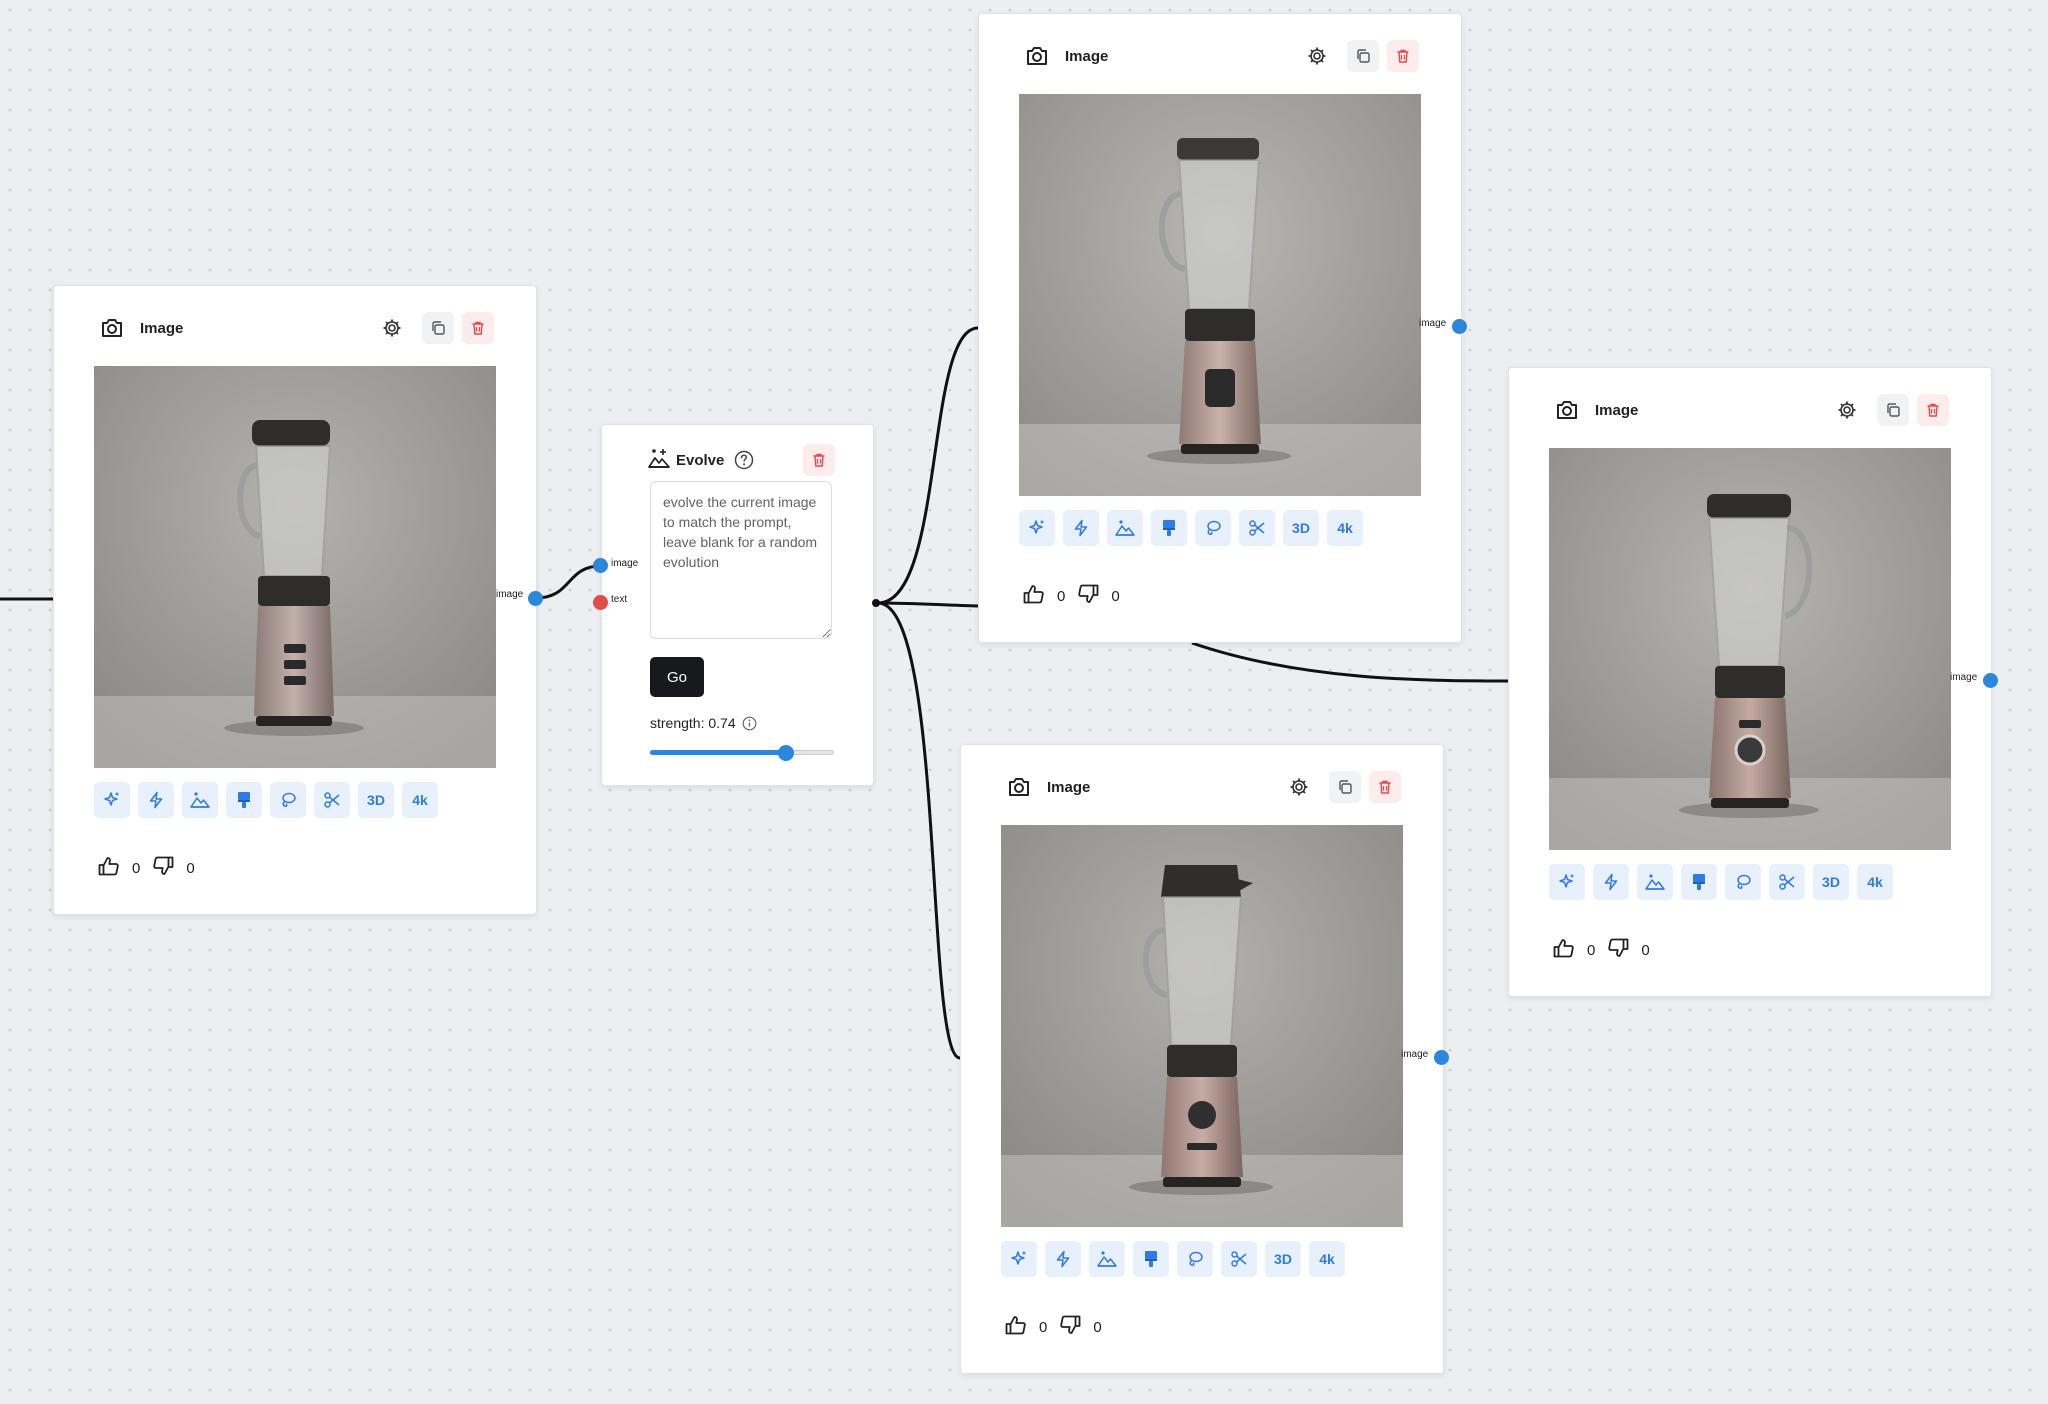  Describe the element at coordinates (677, 677) in the screenshot. I see `go-button: Go` at that location.